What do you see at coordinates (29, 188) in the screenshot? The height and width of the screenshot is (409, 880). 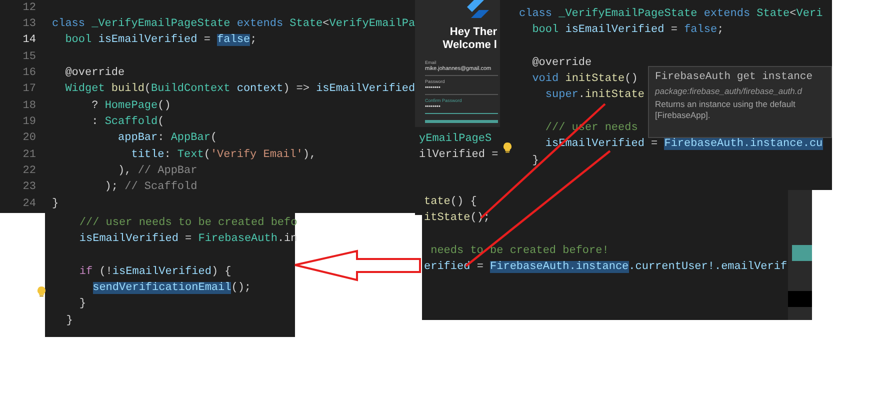 I see `line-number: 23` at bounding box center [29, 188].